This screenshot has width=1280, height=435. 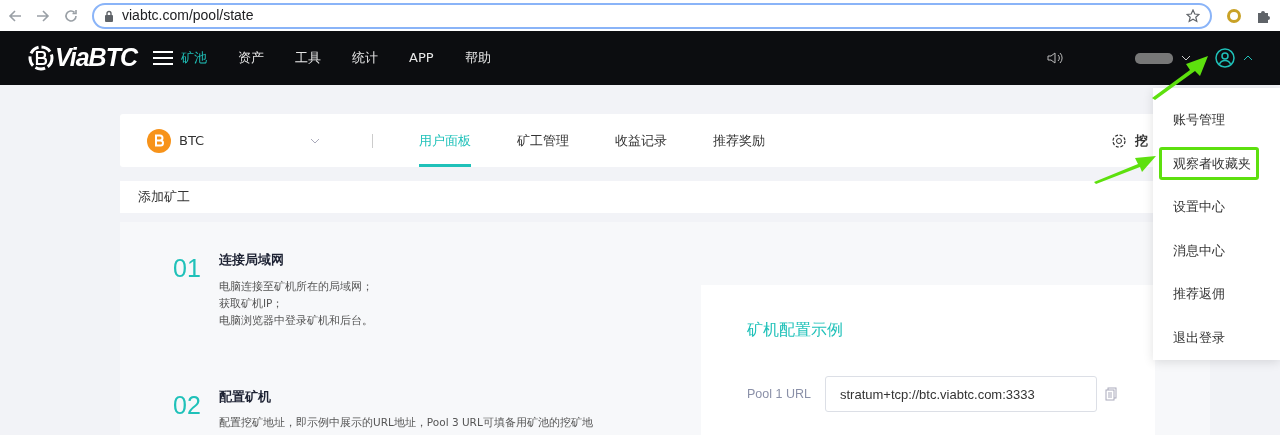 I want to click on step-description: 电脑浏览器中登录矿机和后台。, so click(x=296, y=320).